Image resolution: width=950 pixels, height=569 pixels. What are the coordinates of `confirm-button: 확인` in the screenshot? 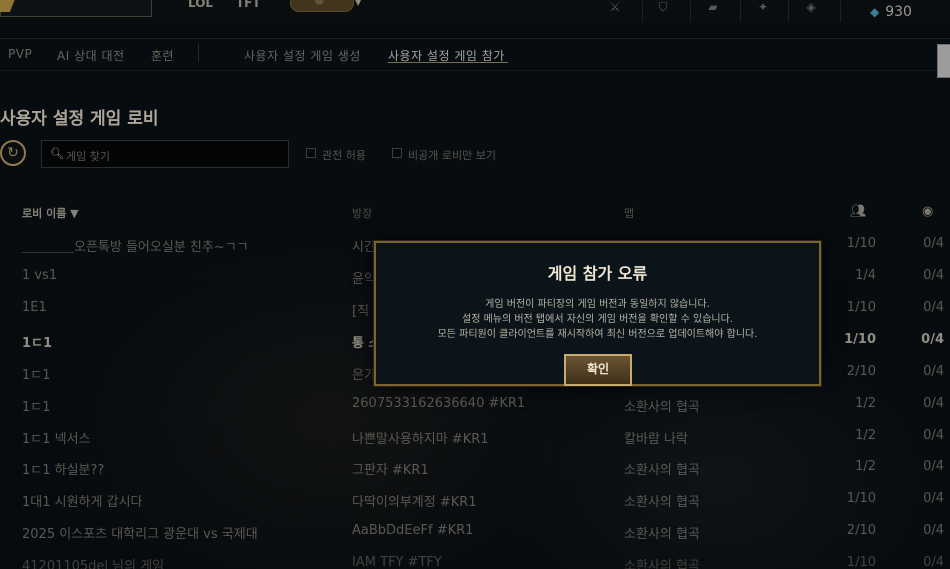 It's located at (598, 370).